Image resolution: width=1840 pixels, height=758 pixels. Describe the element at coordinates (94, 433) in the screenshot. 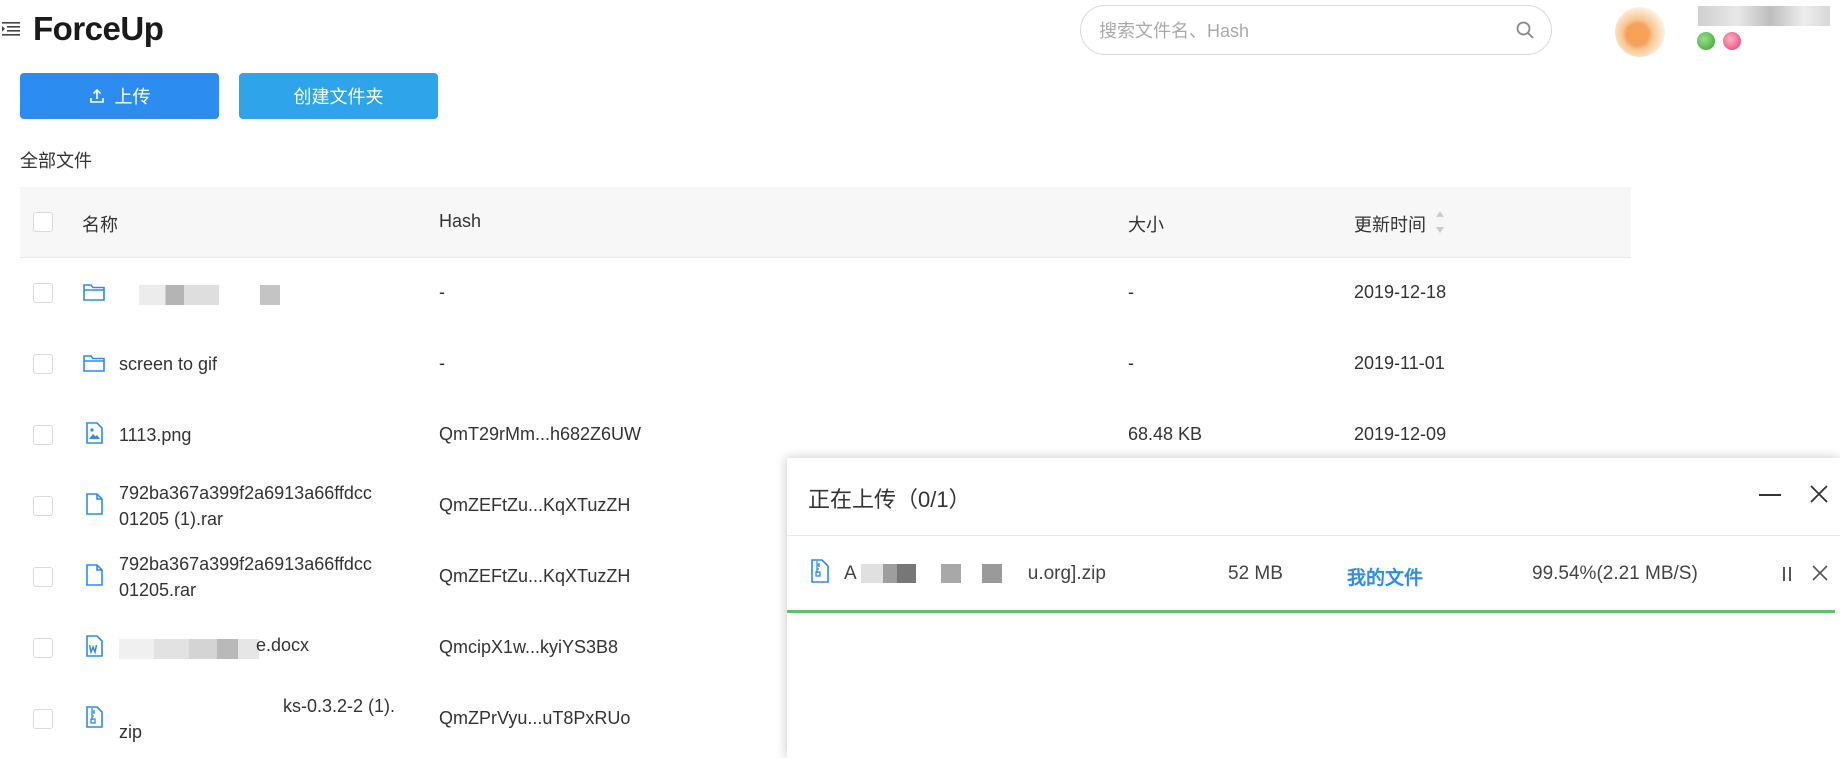

I see `image-file-icon` at that location.